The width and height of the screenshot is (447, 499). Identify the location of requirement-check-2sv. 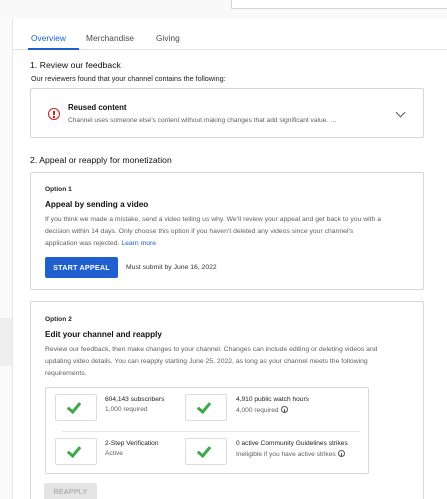
(76, 451).